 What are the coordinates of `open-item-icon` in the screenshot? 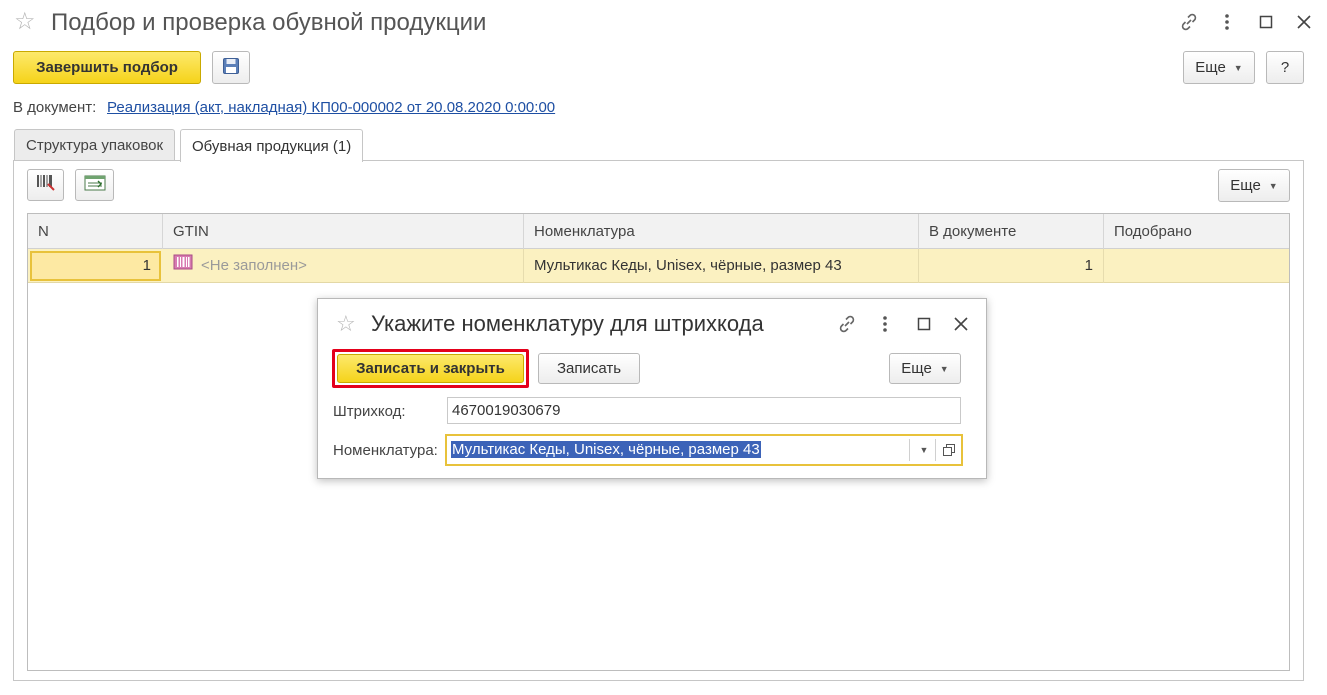 It's located at (949, 450).